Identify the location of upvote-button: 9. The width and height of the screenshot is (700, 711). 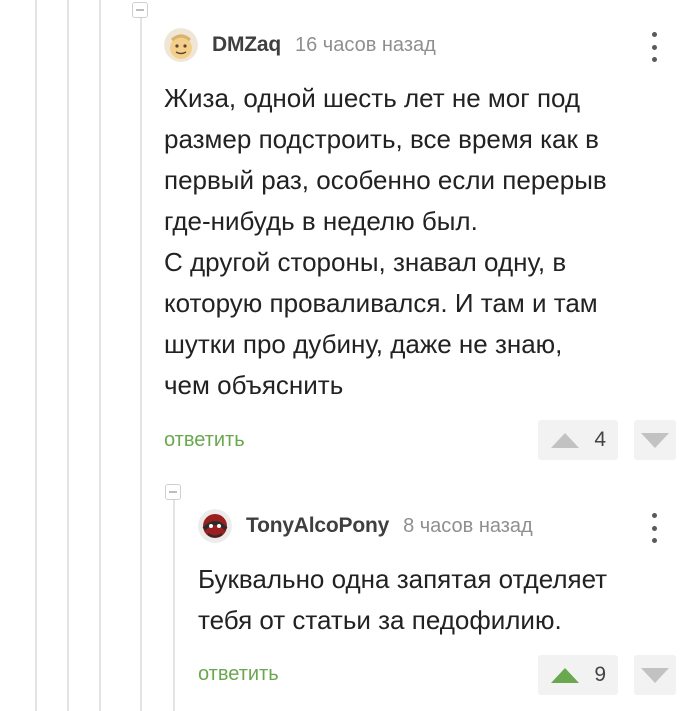
(578, 675).